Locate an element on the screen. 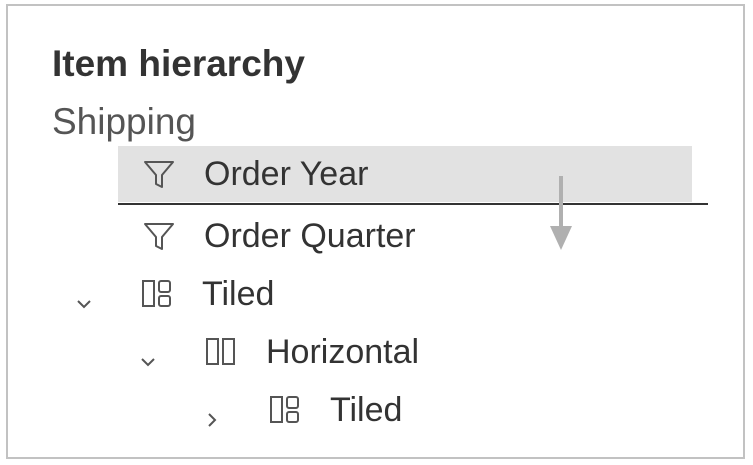 This screenshot has width=753, height=465. tree-item-label: Order Year is located at coordinates (286, 174).